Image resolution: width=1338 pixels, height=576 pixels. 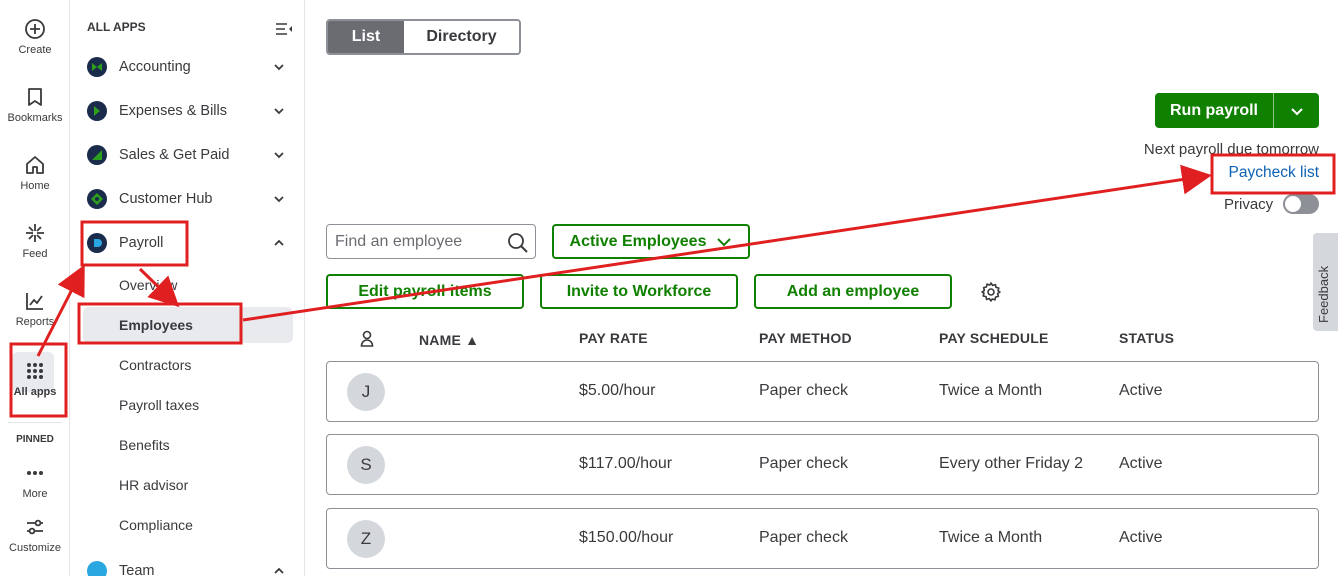 I want to click on add-employee-button: Add an employee, so click(x=853, y=291).